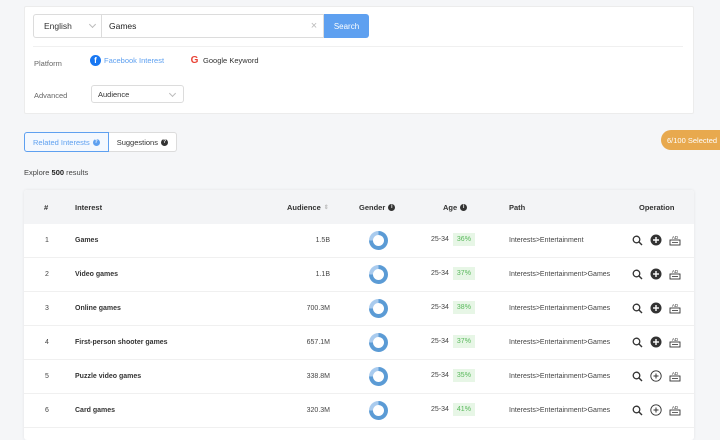 This screenshot has height=440, width=720. Describe the element at coordinates (318, 410) in the screenshot. I see `row-audience: 320.3M` at that location.